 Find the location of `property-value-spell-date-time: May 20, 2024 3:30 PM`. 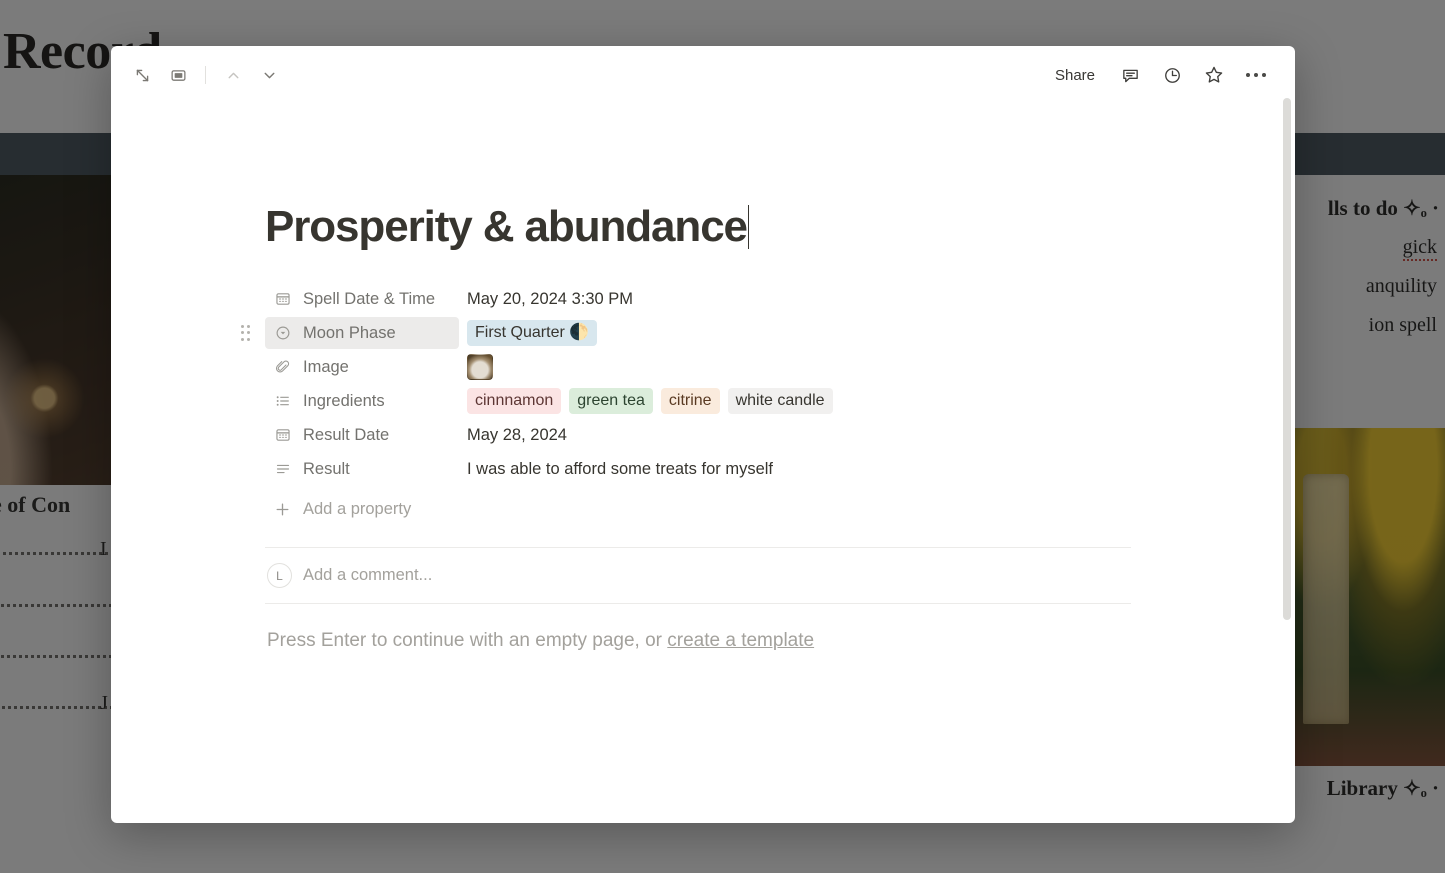

property-value-spell-date-time: May 20, 2024 3:30 PM is located at coordinates (550, 299).